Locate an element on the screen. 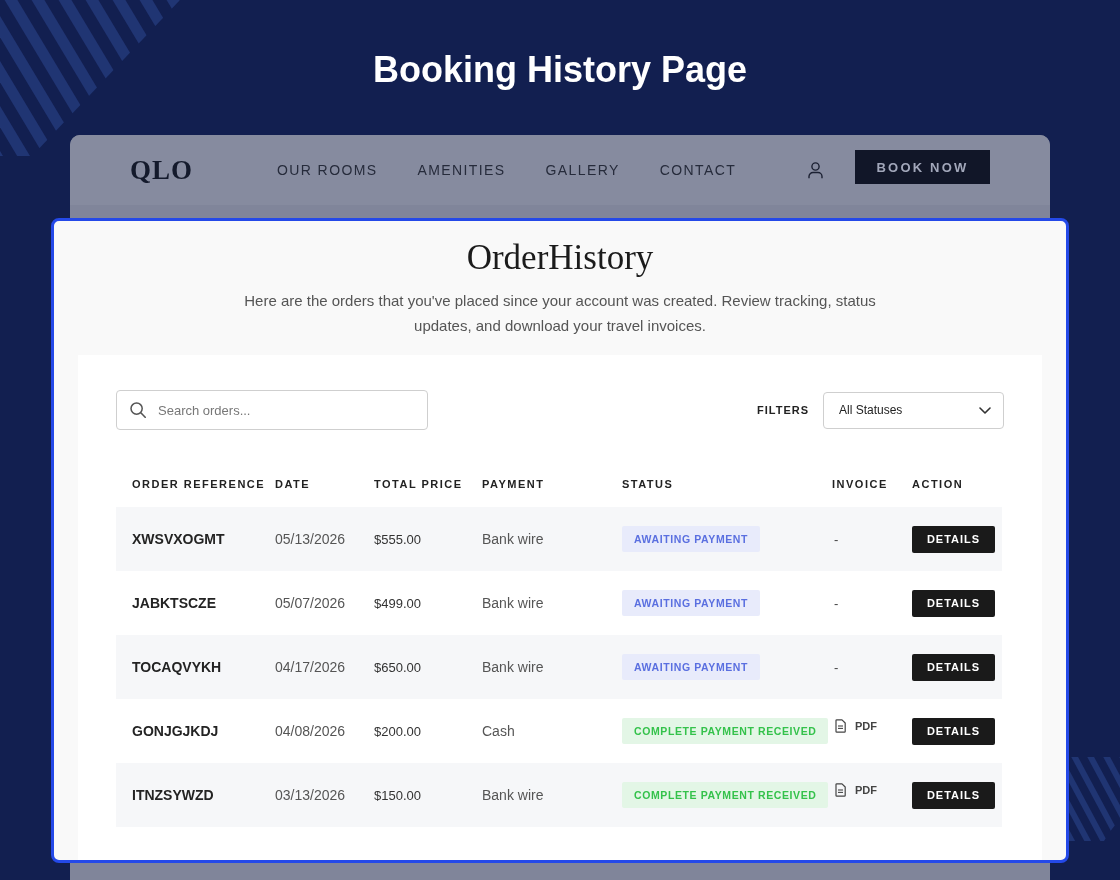  status-filter-dropdown: All Statuses is located at coordinates (913, 410).